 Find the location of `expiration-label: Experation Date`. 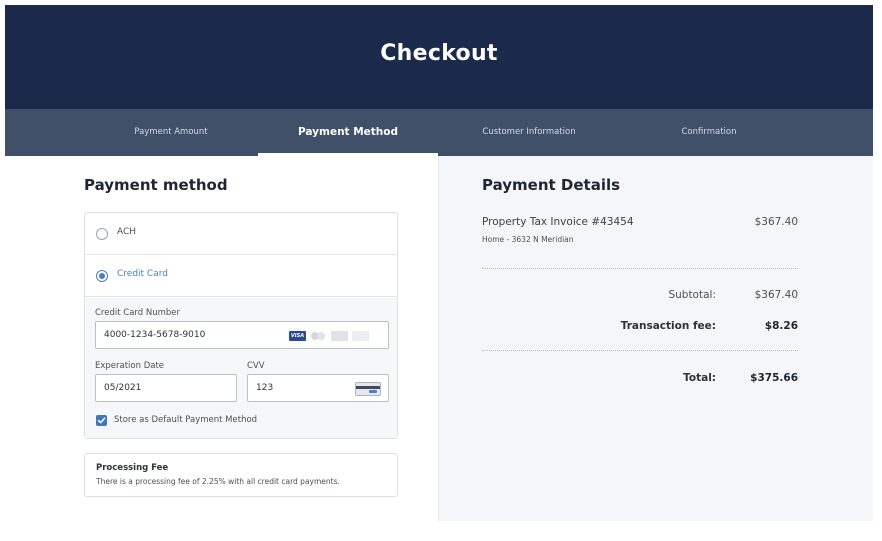

expiration-label: Experation Date is located at coordinates (130, 366).